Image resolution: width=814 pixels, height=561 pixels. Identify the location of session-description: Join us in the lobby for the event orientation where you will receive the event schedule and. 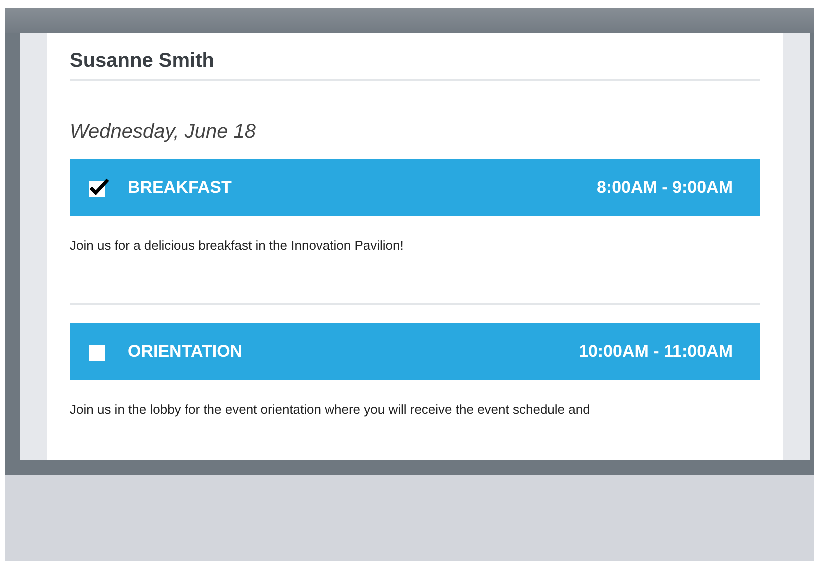
(331, 410).